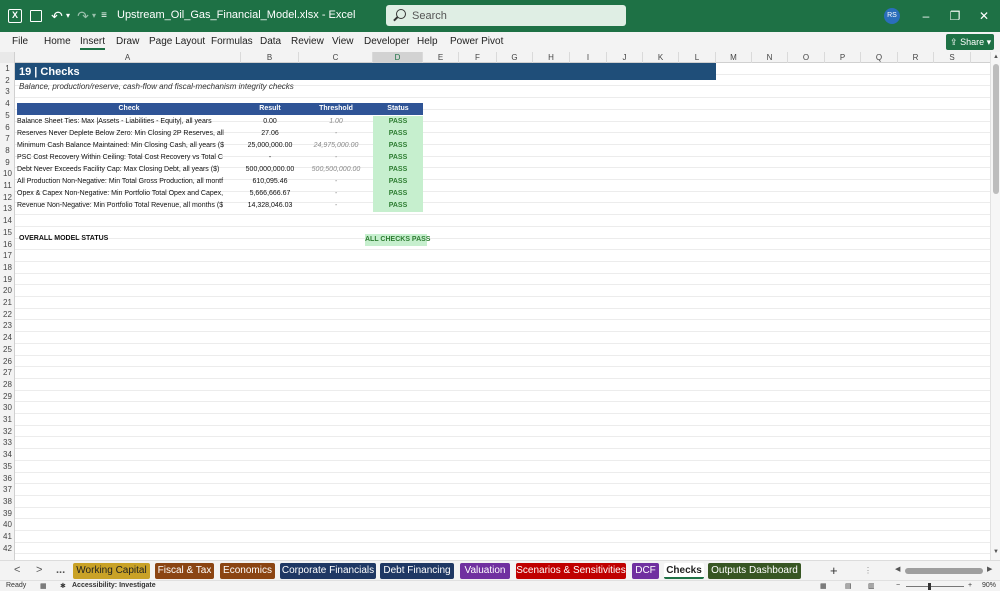 The image size is (1000, 591). I want to click on row-header-3: 3, so click(7, 92).